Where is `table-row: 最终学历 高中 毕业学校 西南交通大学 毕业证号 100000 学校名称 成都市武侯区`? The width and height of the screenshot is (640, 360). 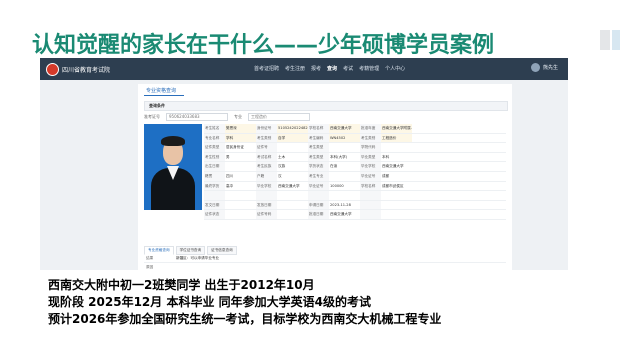 table-row: 最终学历 高中 毕业学校 西南交通大学 毕业证号 100000 学校名称 成都市武侯区 is located at coordinates (355, 186).